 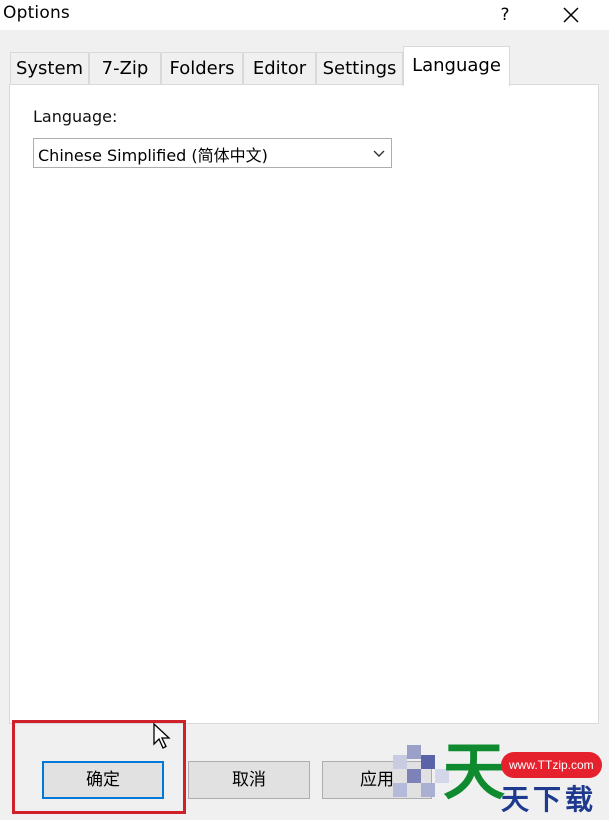 I want to click on tab-system: System, so click(x=49, y=68).